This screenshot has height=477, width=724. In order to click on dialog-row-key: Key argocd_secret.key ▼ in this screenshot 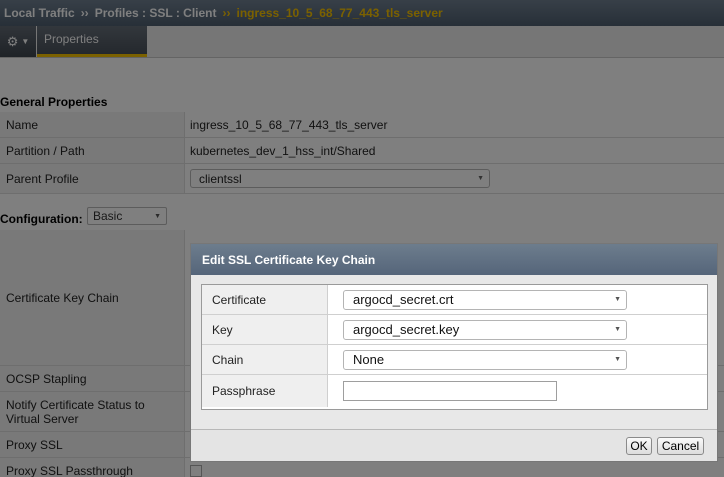, I will do `click(454, 330)`.